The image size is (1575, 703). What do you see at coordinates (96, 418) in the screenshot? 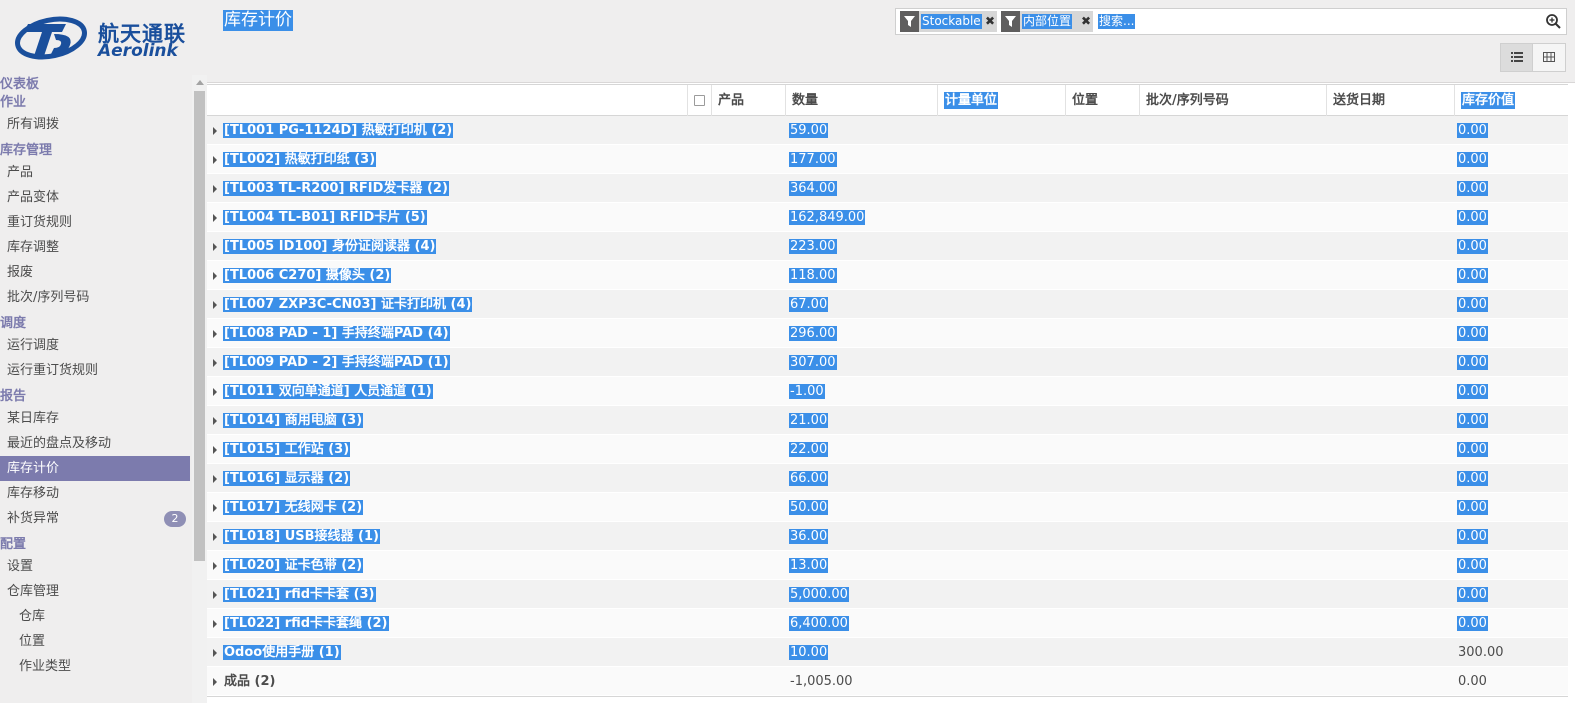
I see `menu-item-inventory-at-date: 某日库存` at bounding box center [96, 418].